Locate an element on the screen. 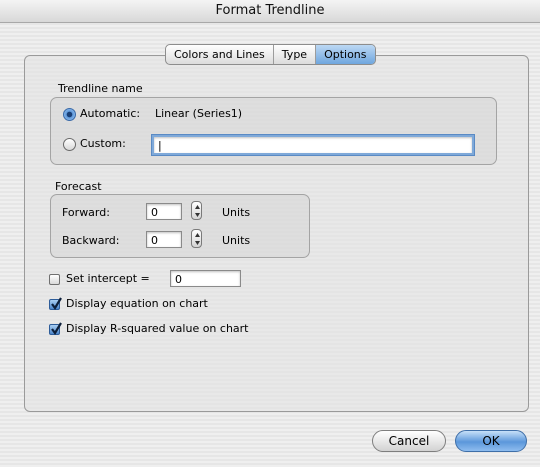  custom-name-field: | is located at coordinates (313, 145).